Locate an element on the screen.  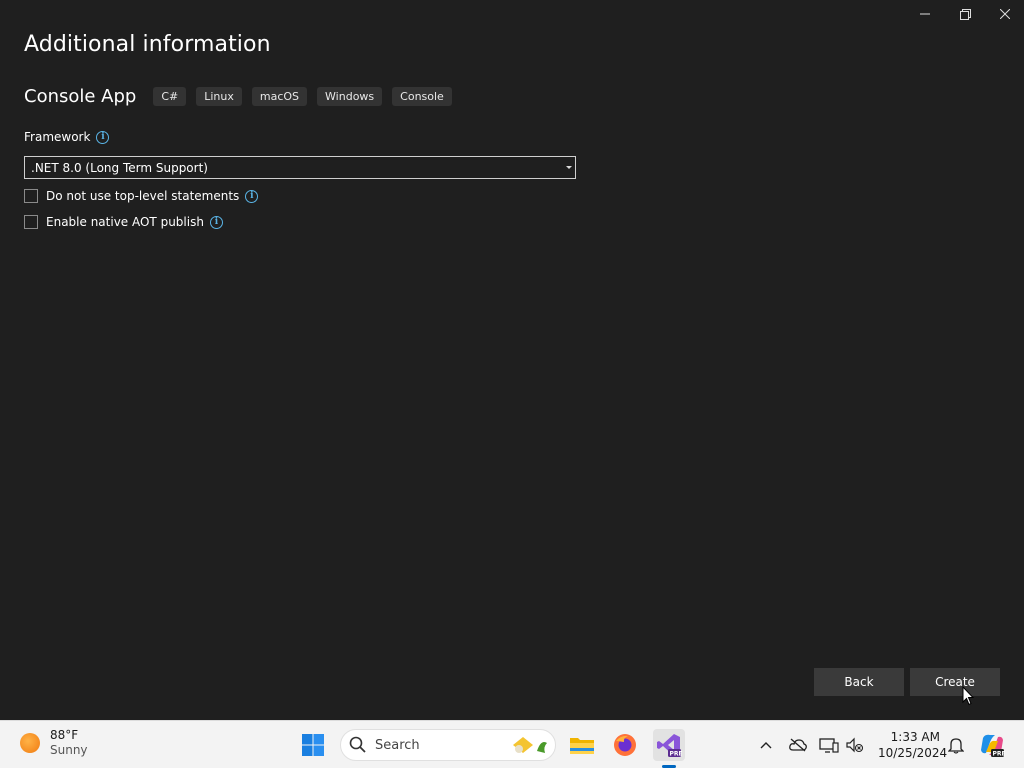
firefox-button is located at coordinates (625, 745).